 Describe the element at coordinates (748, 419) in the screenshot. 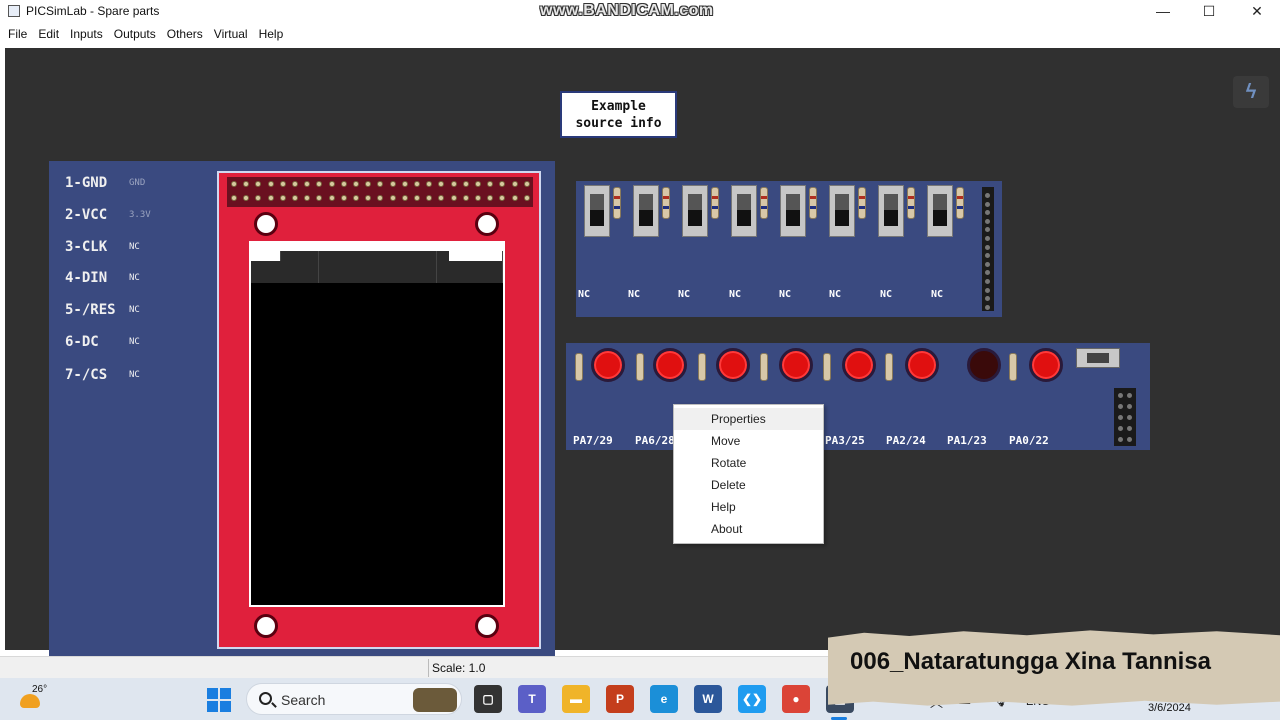

I see `context-menu-properties: Properties` at that location.